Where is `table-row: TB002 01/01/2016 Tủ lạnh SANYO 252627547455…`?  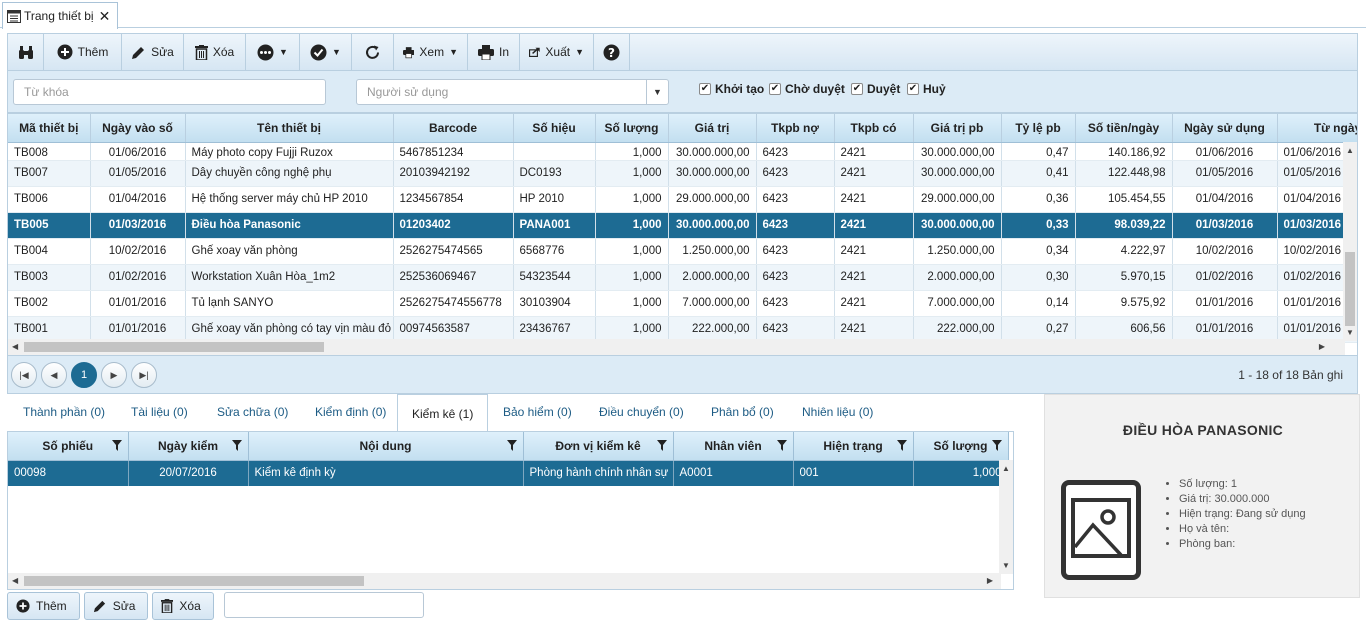 table-row: TB002 01/01/2016 Tủ lạnh SANYO 252627547455… is located at coordinates (682, 303).